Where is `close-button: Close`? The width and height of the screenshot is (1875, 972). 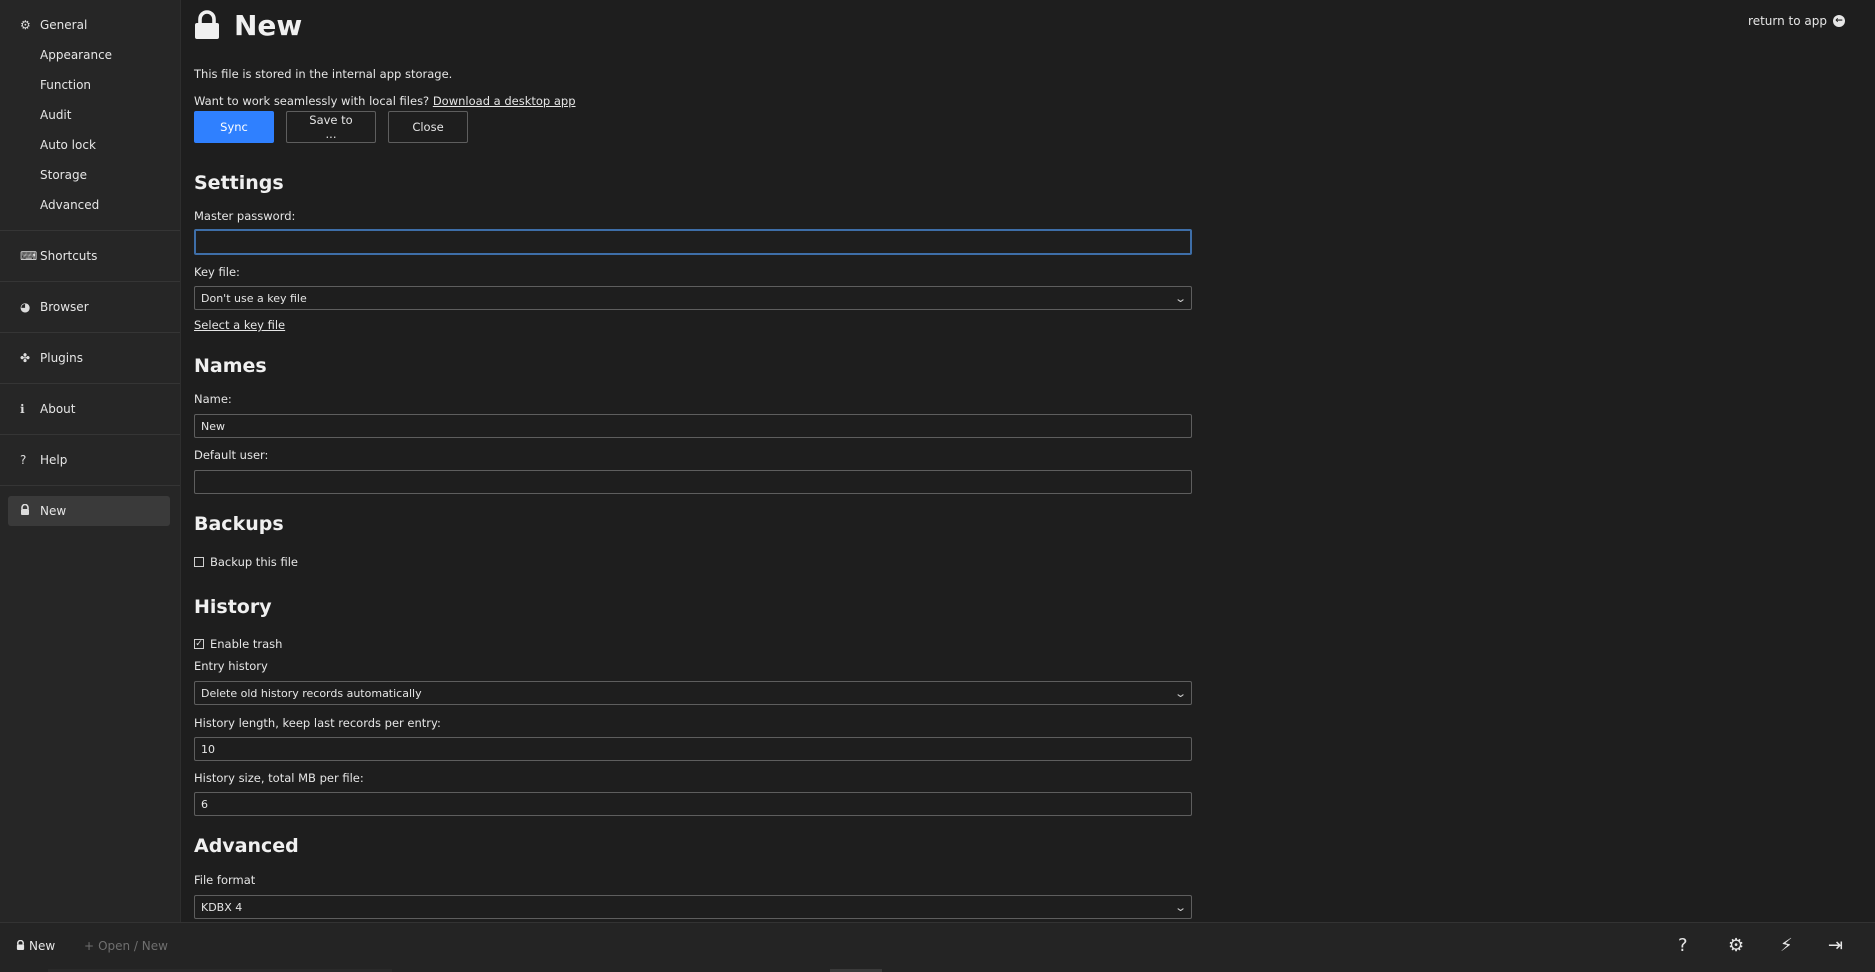 close-button: Close is located at coordinates (428, 127).